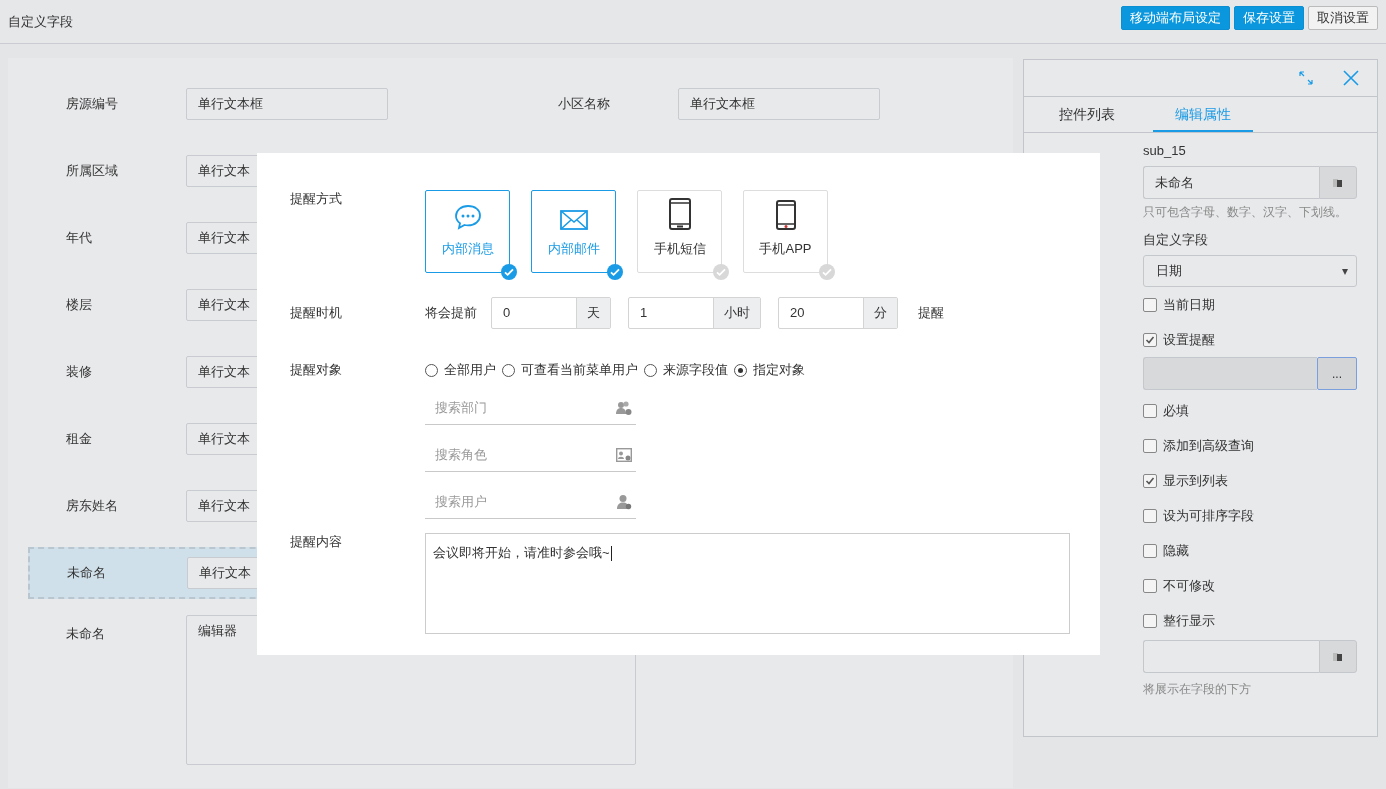 This screenshot has width=1386, height=789. Describe the element at coordinates (1230, 373) in the screenshot. I see `reminder-field` at that location.